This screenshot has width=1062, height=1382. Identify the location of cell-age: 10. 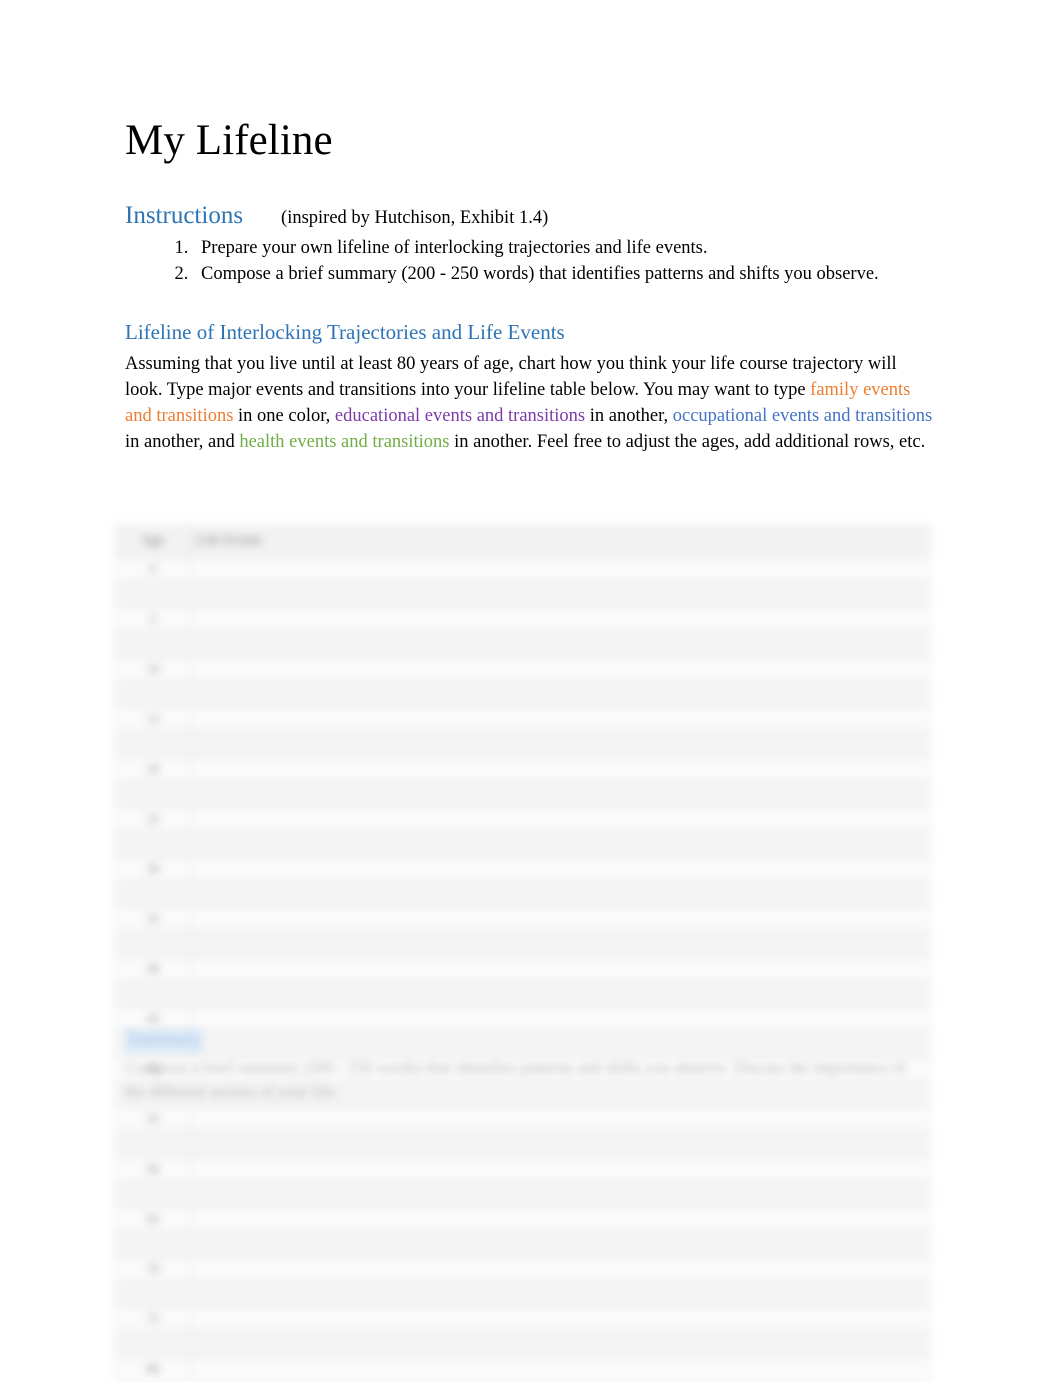
(153, 669).